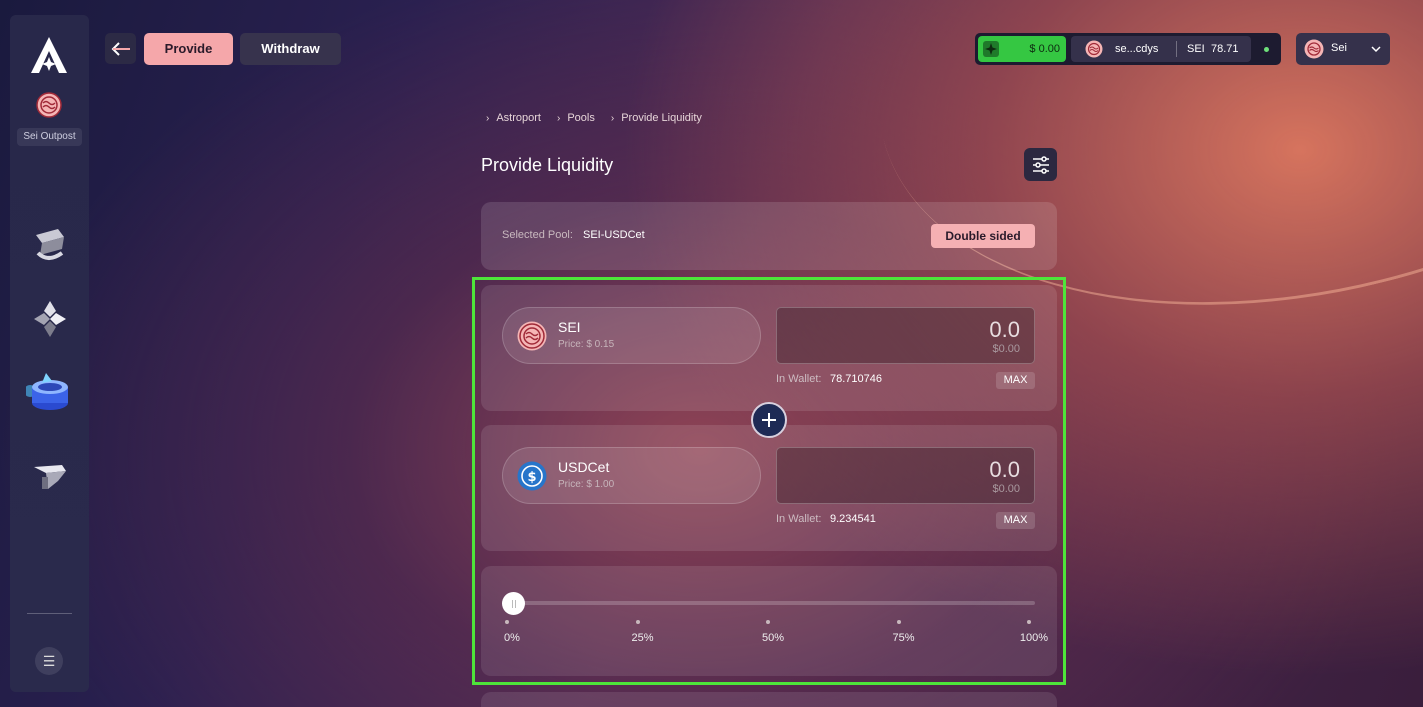  What do you see at coordinates (1161, 49) in the screenshot?
I see `wallet-address-chip: se...cdys SEI 78.71` at bounding box center [1161, 49].